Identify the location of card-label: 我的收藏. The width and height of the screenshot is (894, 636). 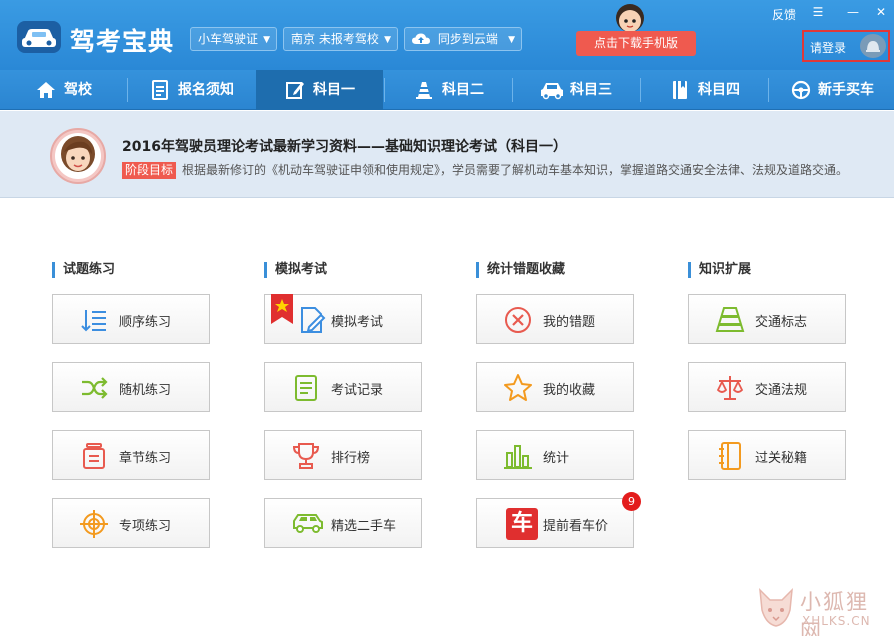
(569, 390).